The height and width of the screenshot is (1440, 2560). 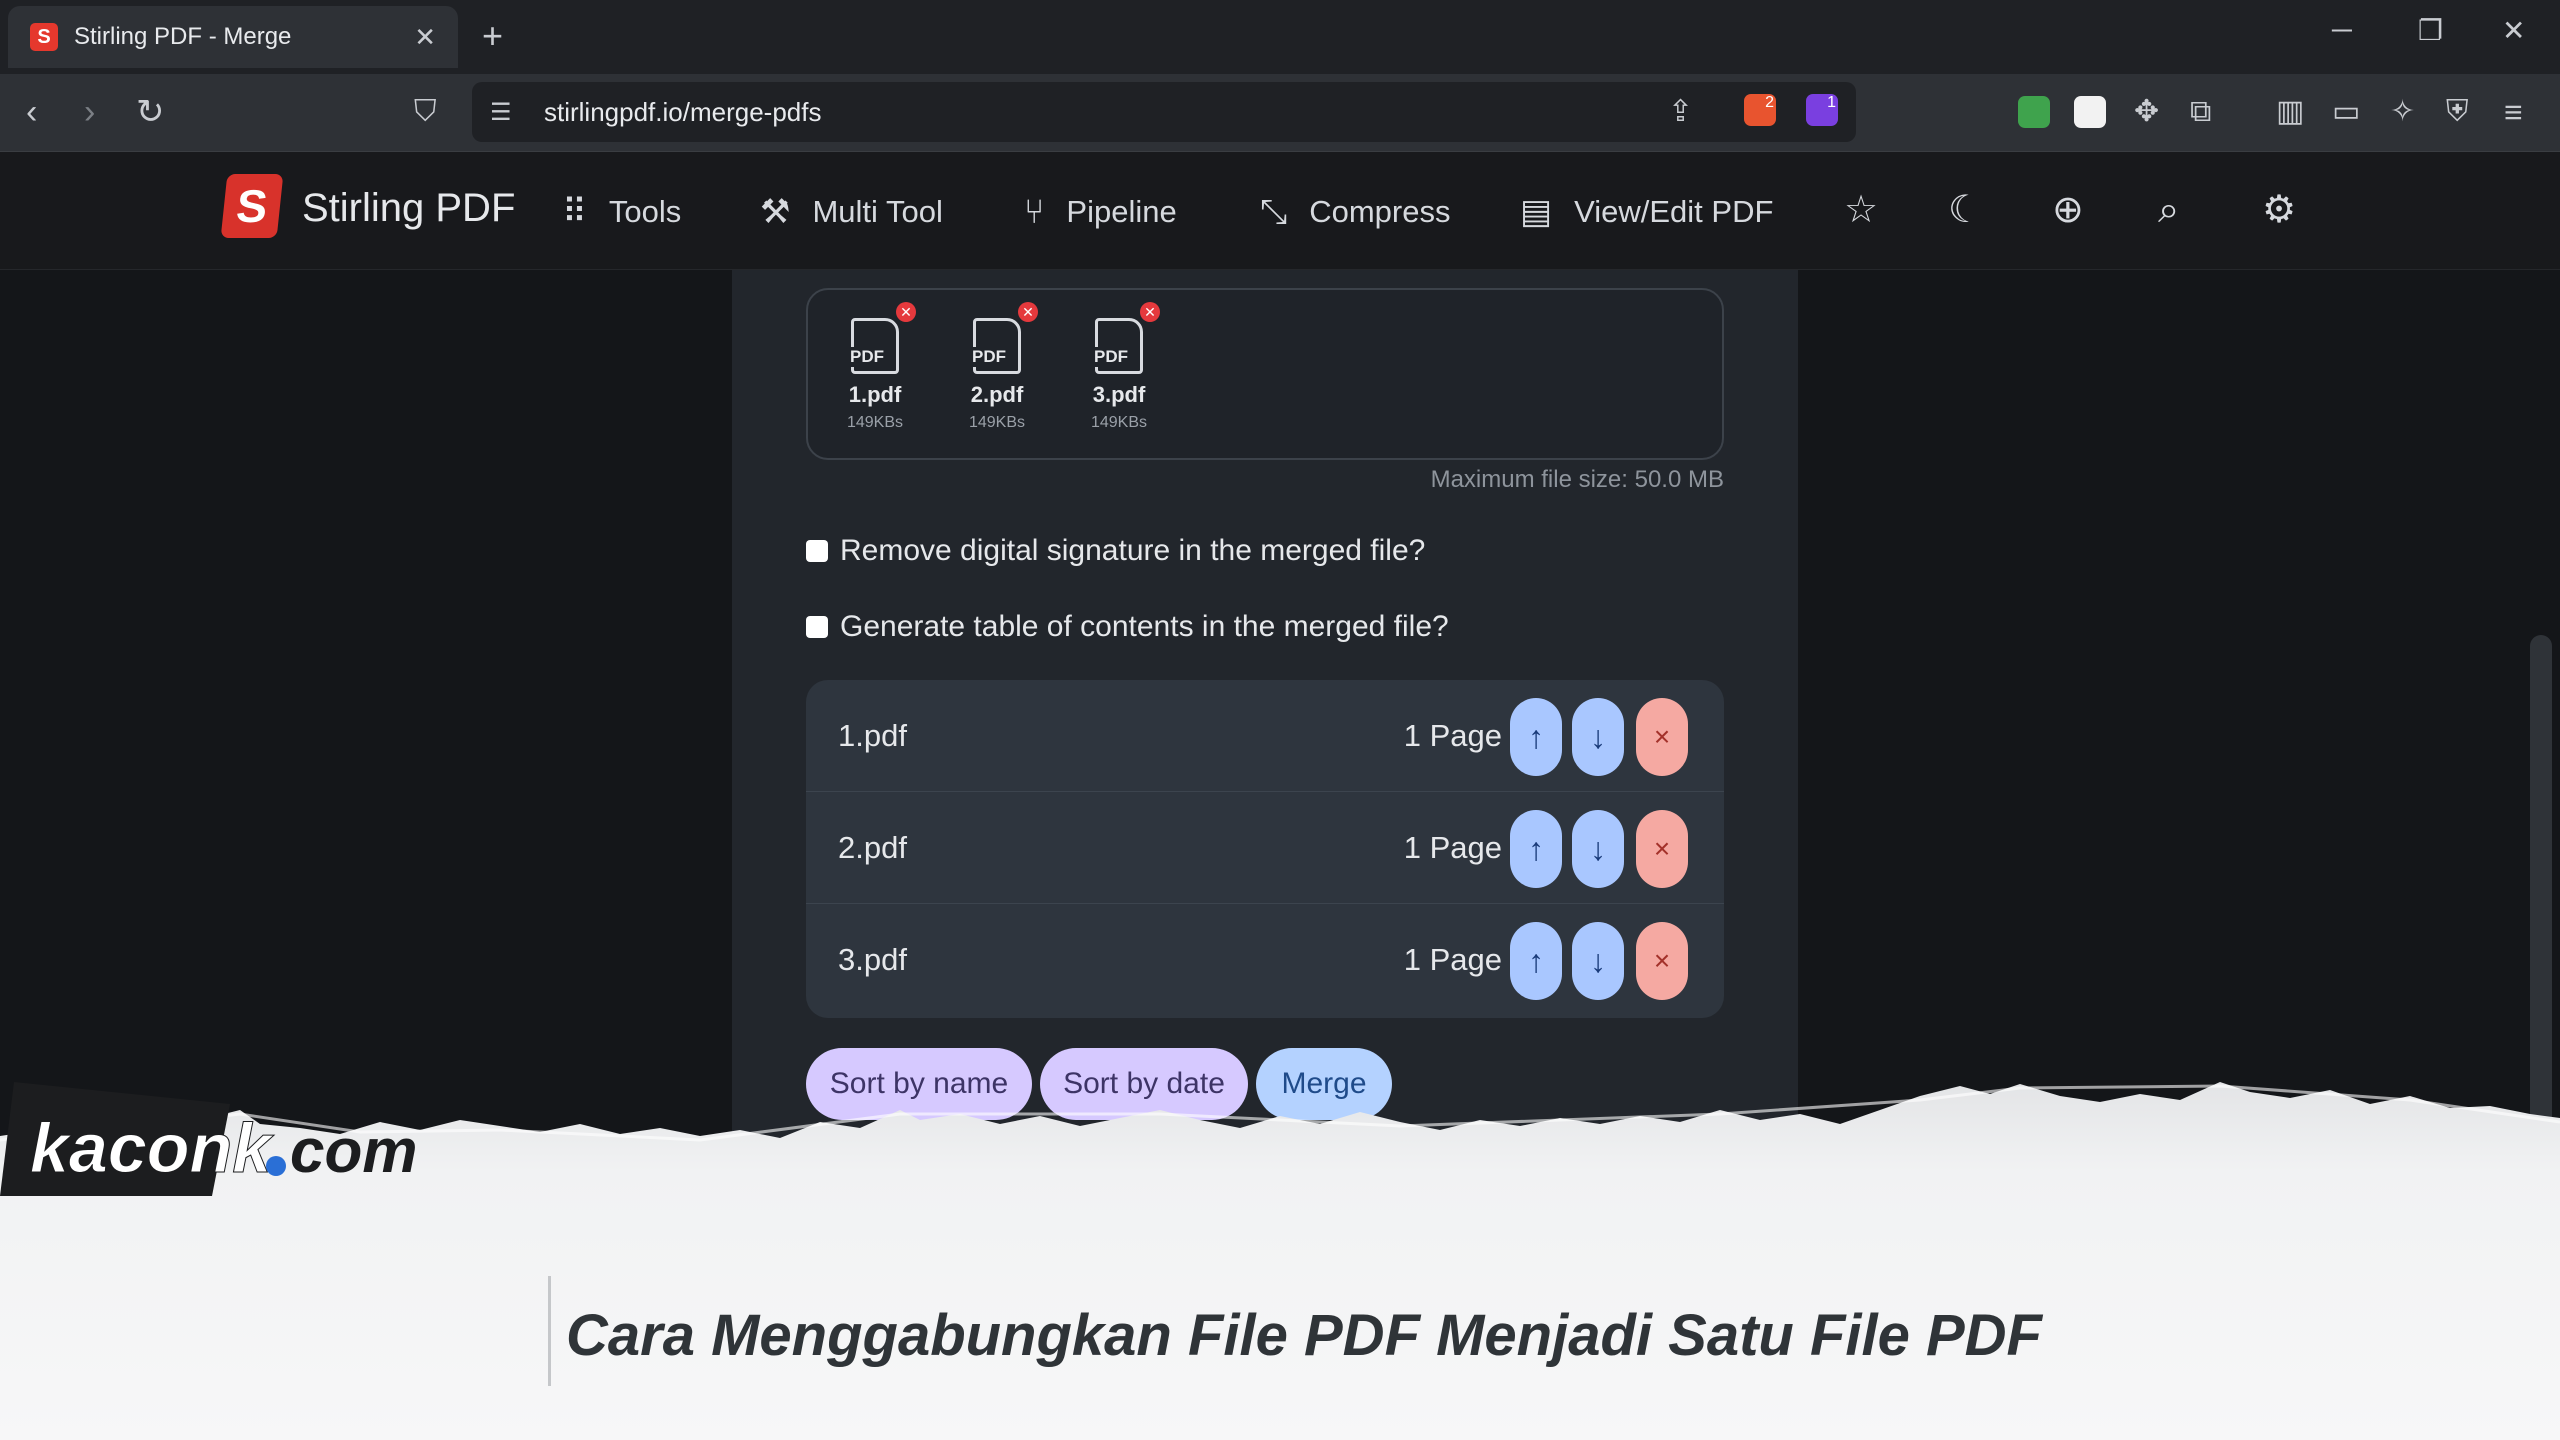 What do you see at coordinates (1265, 960) in the screenshot?
I see `list-item: 3.pdf 1 Page ↑ ↓ ×` at bounding box center [1265, 960].